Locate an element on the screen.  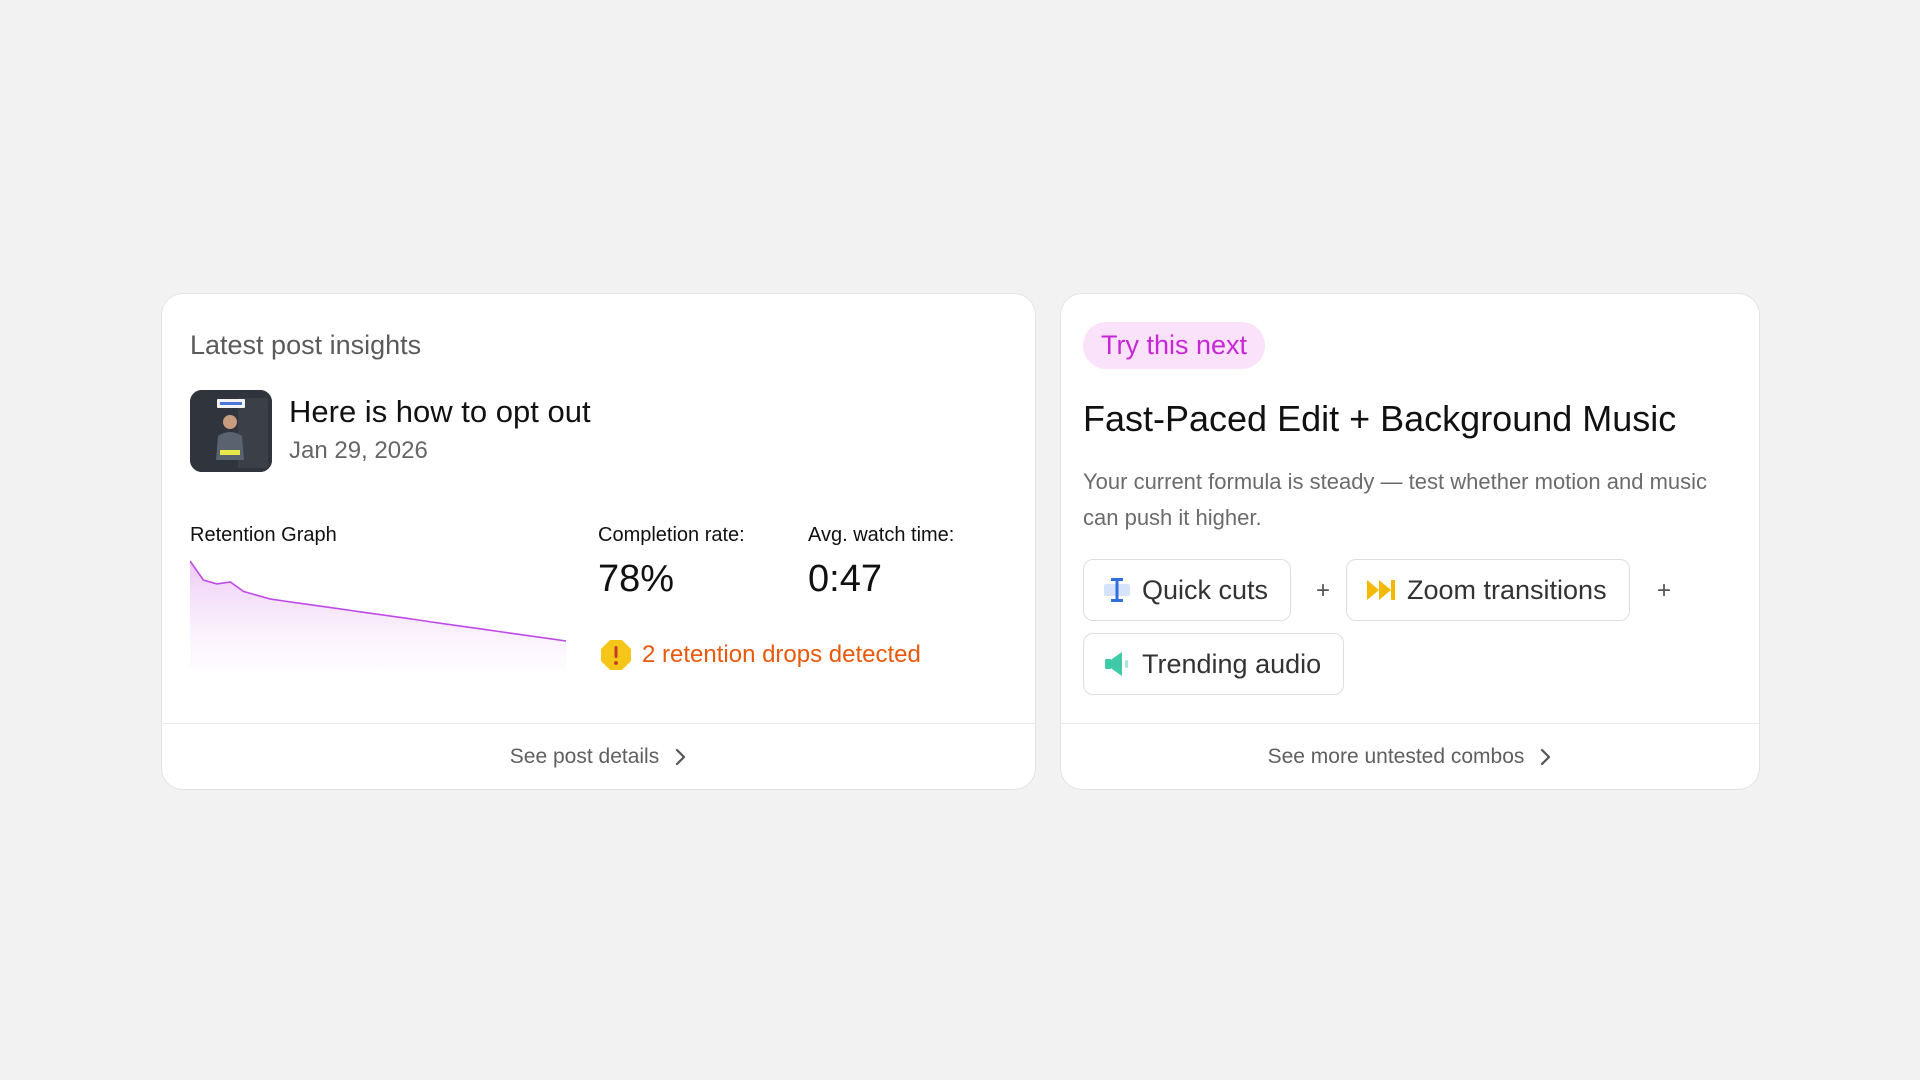
warning-text: 2 retention drops detected is located at coordinates (781, 654).